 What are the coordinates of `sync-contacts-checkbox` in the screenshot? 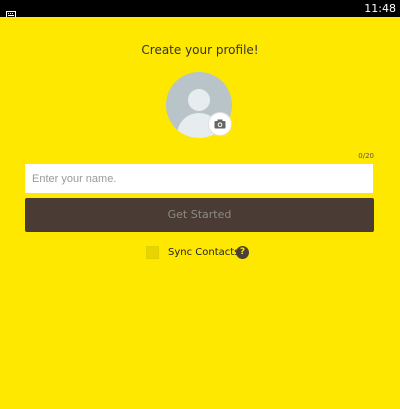 It's located at (152, 252).